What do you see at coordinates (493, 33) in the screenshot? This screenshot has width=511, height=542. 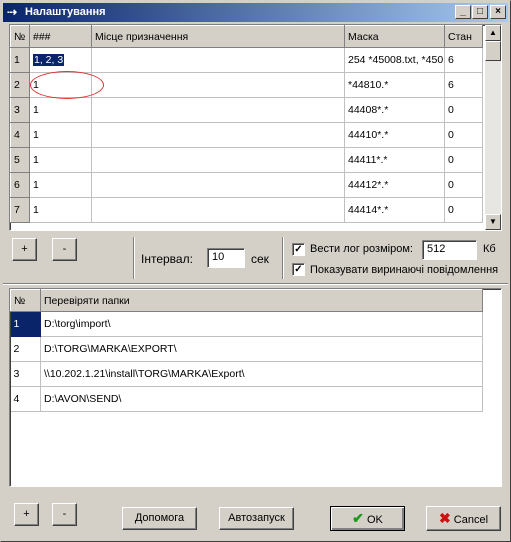 I see `scroll-up-arrow-icon: ▲` at bounding box center [493, 33].